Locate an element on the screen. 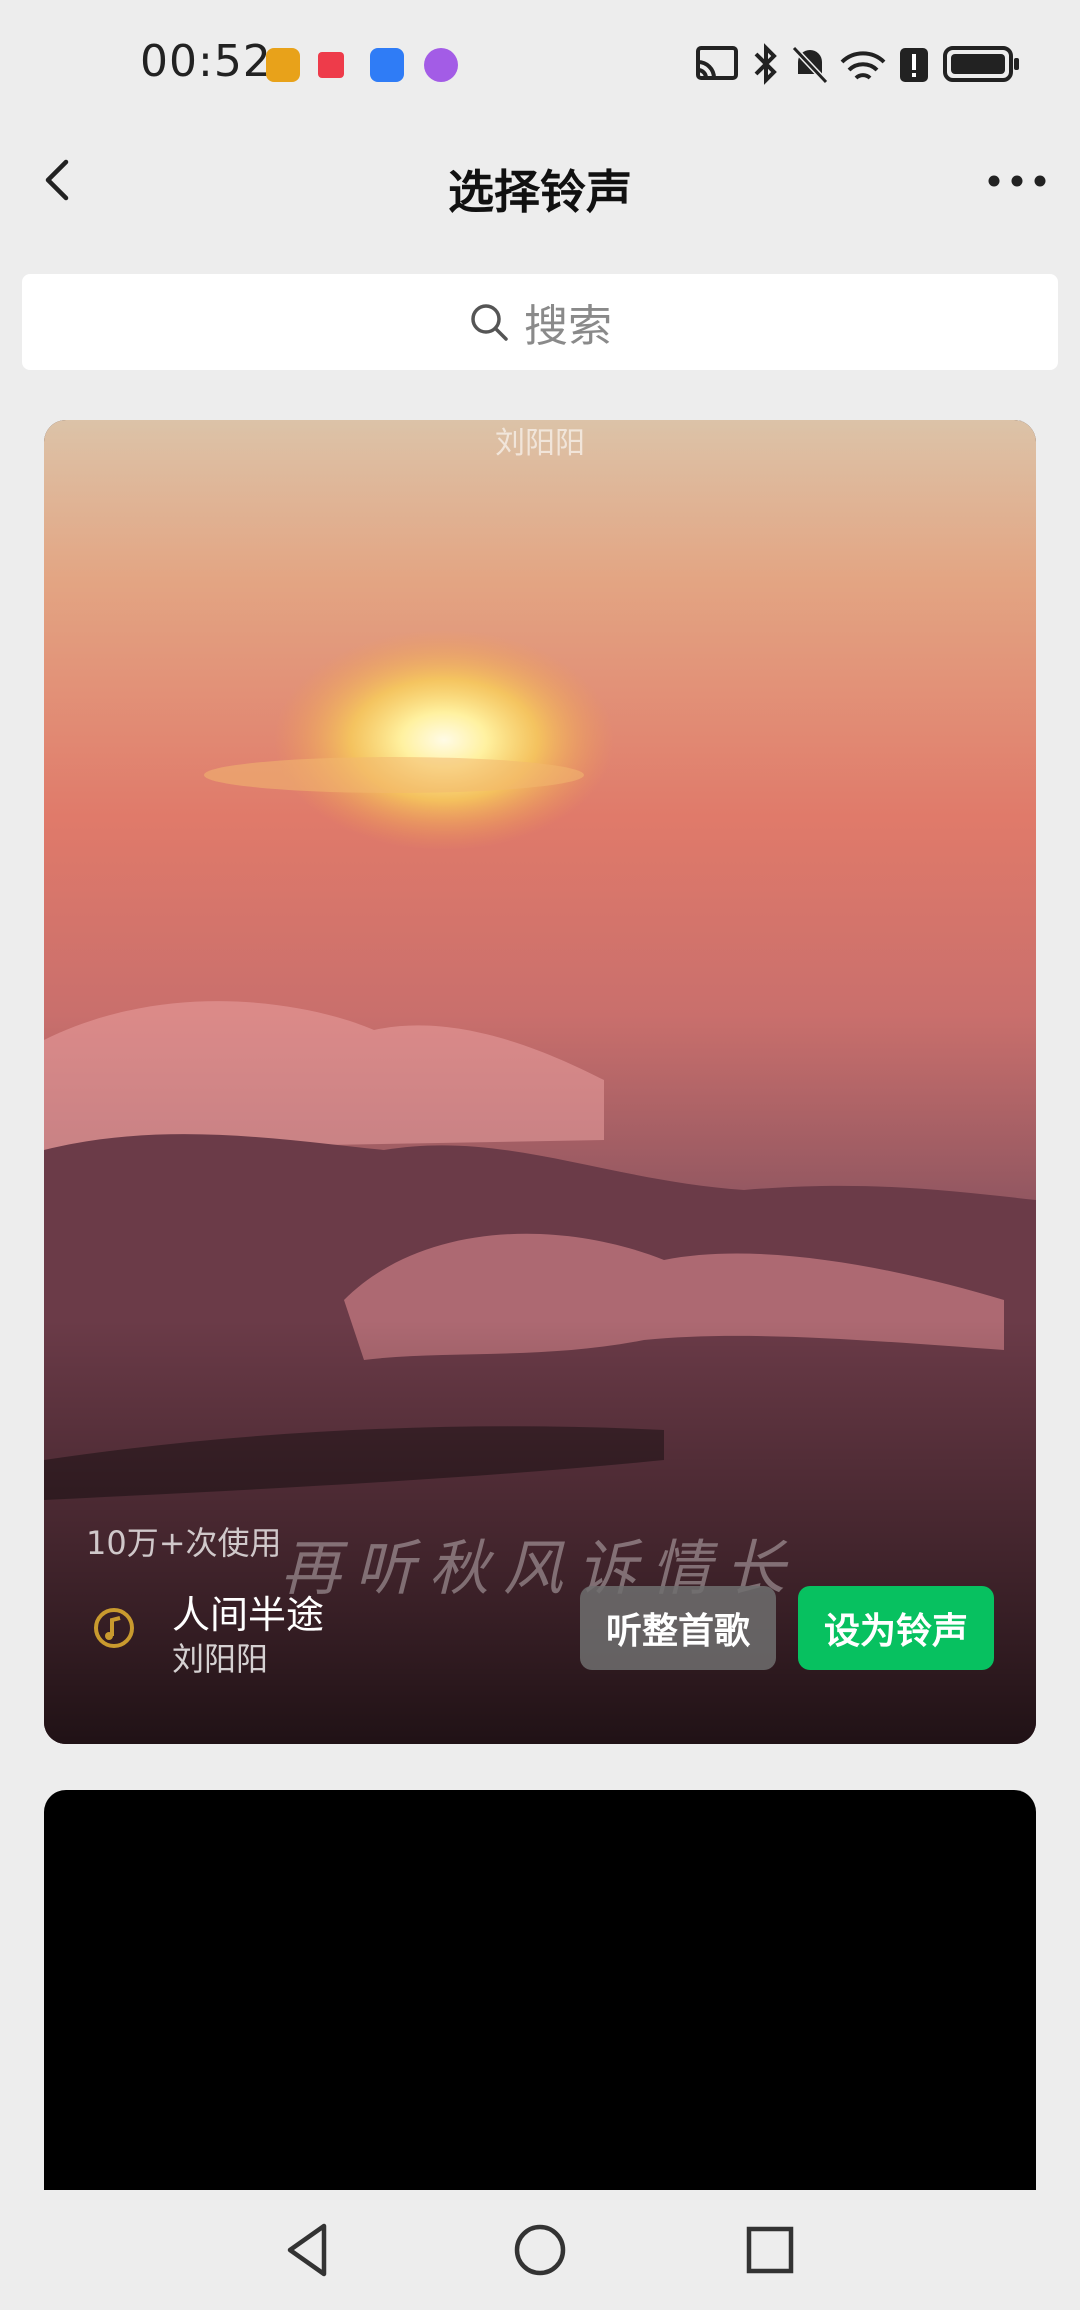  battery-icon is located at coordinates (981, 64).